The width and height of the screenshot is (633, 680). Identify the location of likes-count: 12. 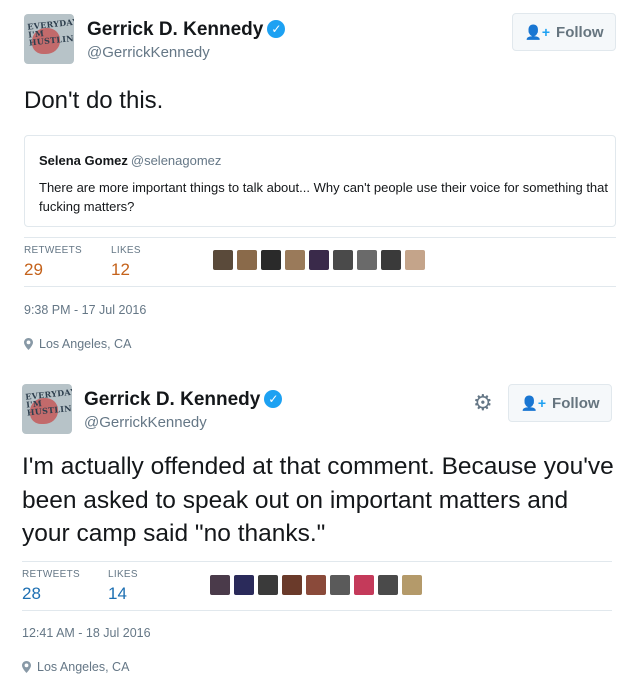
(120, 269).